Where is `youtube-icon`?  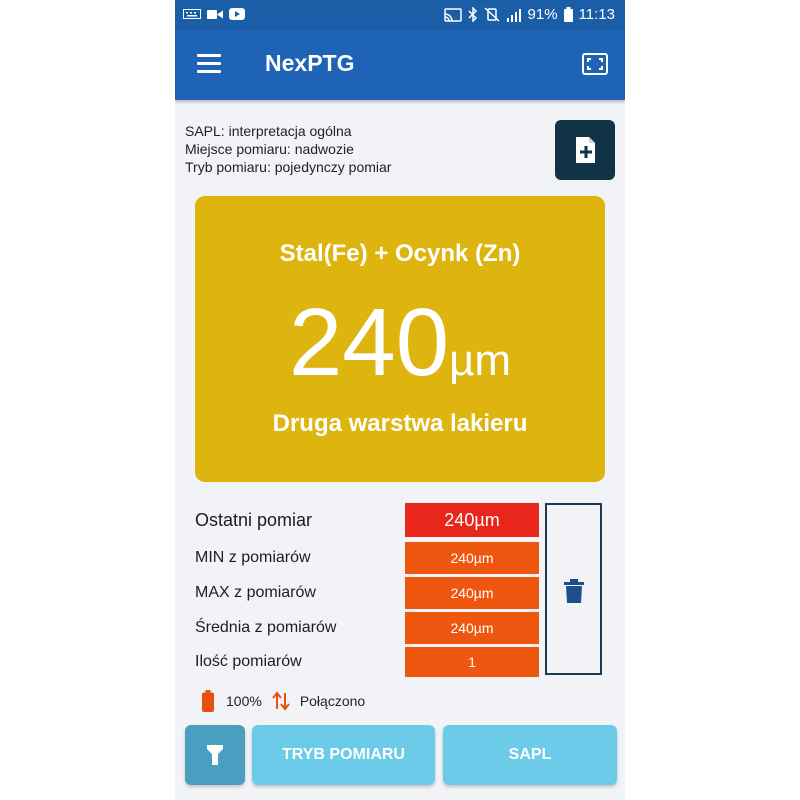
youtube-icon is located at coordinates (237, 14).